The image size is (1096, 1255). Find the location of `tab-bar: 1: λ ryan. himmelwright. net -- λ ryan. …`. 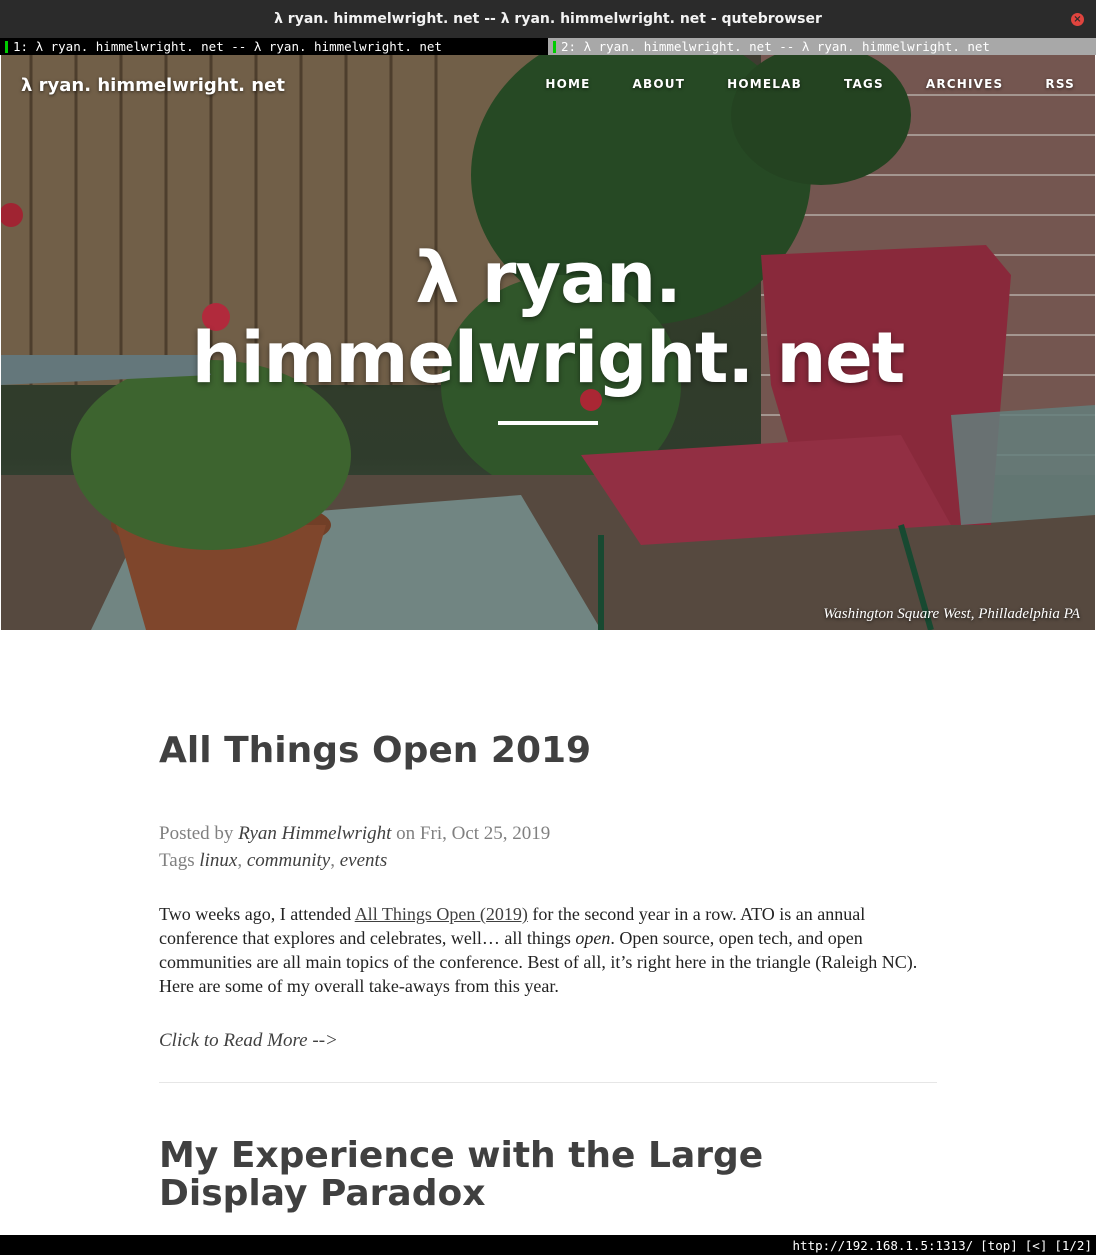

tab-bar: 1: λ ryan. himmelwright. net -- λ ryan. … is located at coordinates (548, 46).